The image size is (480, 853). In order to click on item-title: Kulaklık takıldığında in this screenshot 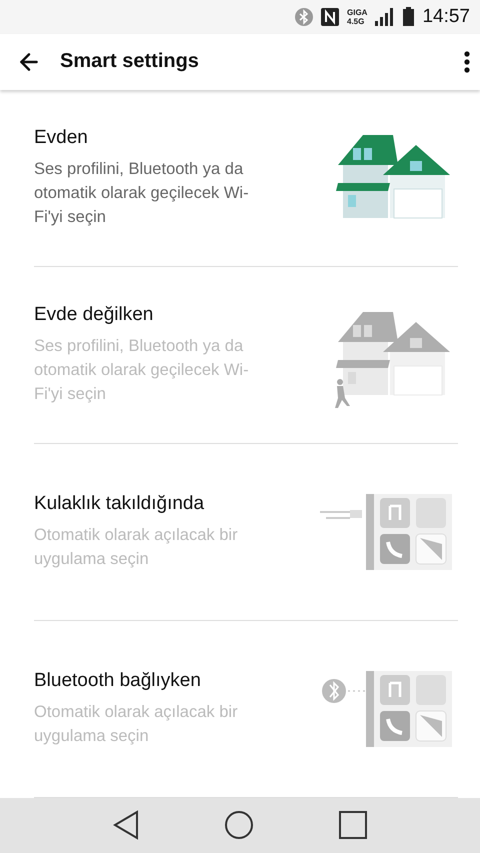, I will do `click(120, 503)`.